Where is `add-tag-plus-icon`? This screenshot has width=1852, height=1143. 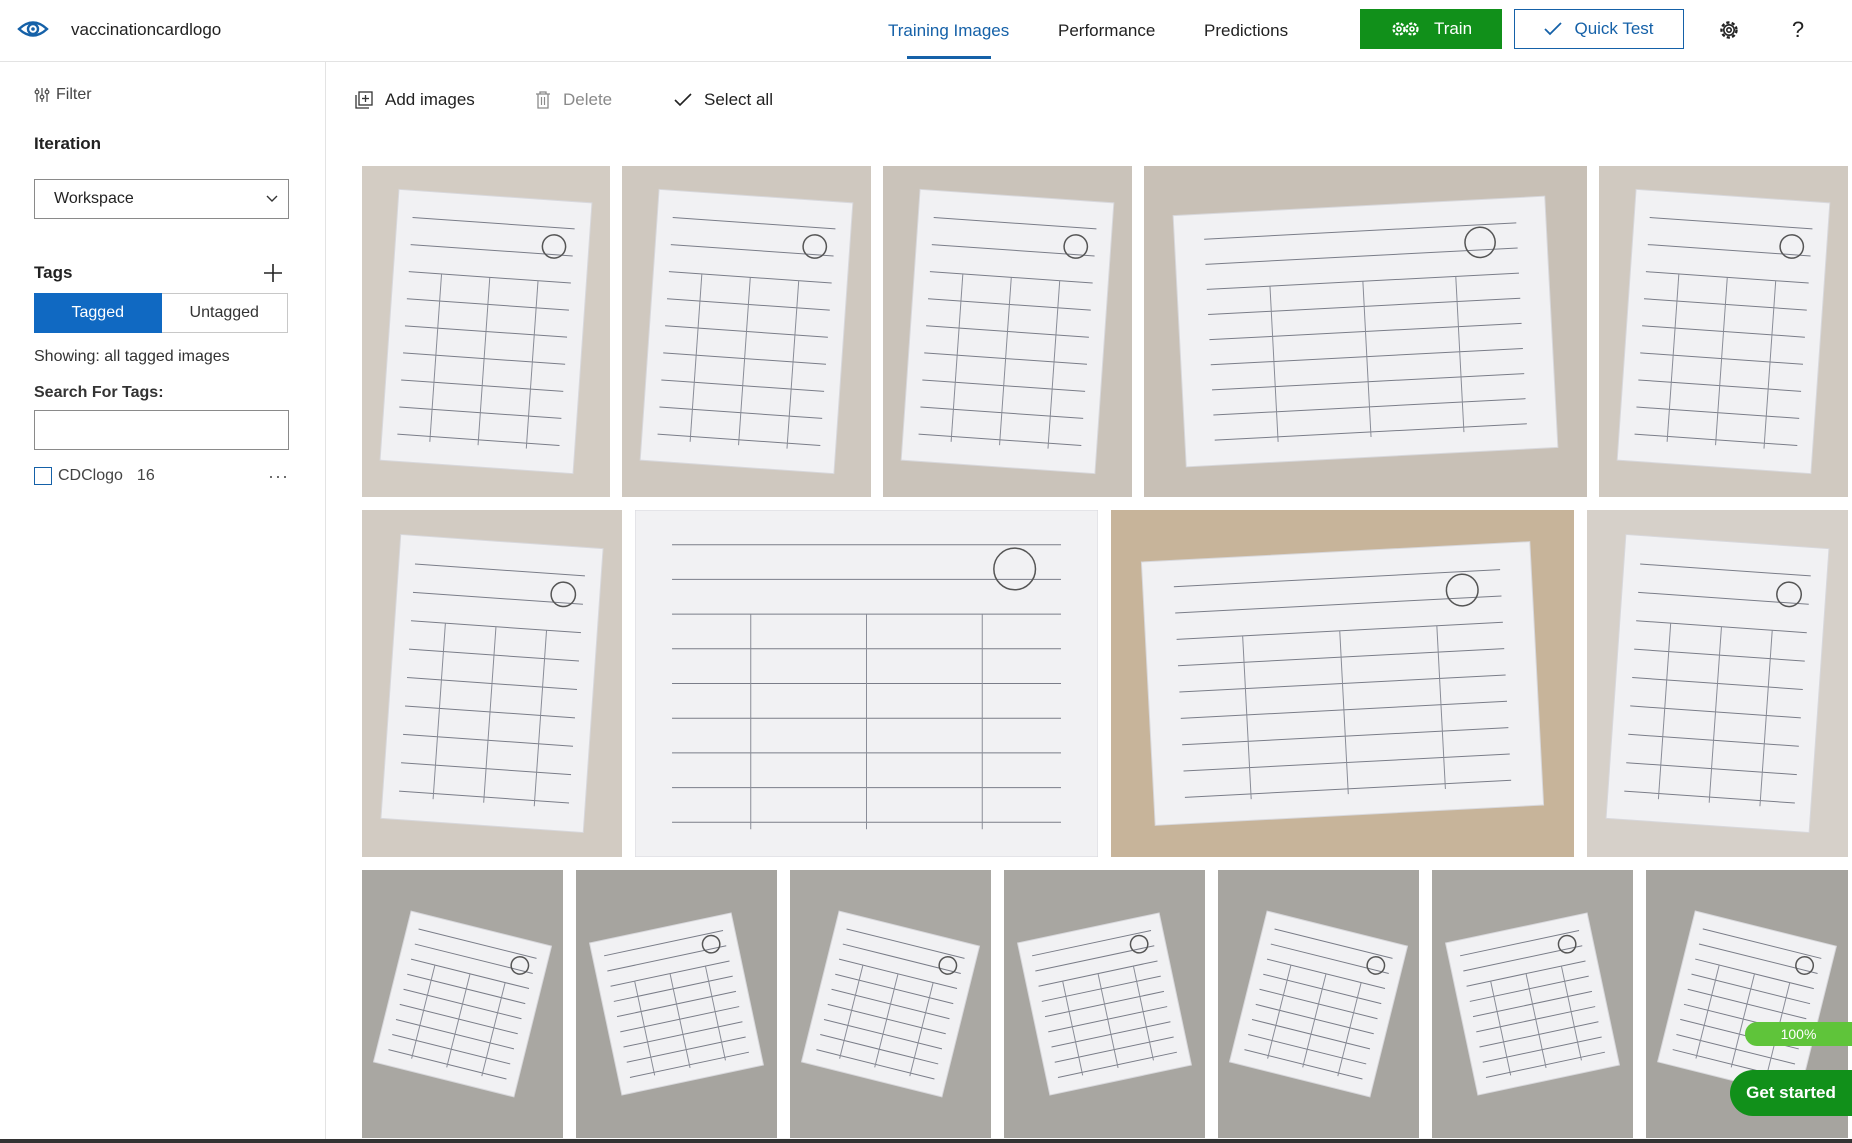 add-tag-plus-icon is located at coordinates (273, 273).